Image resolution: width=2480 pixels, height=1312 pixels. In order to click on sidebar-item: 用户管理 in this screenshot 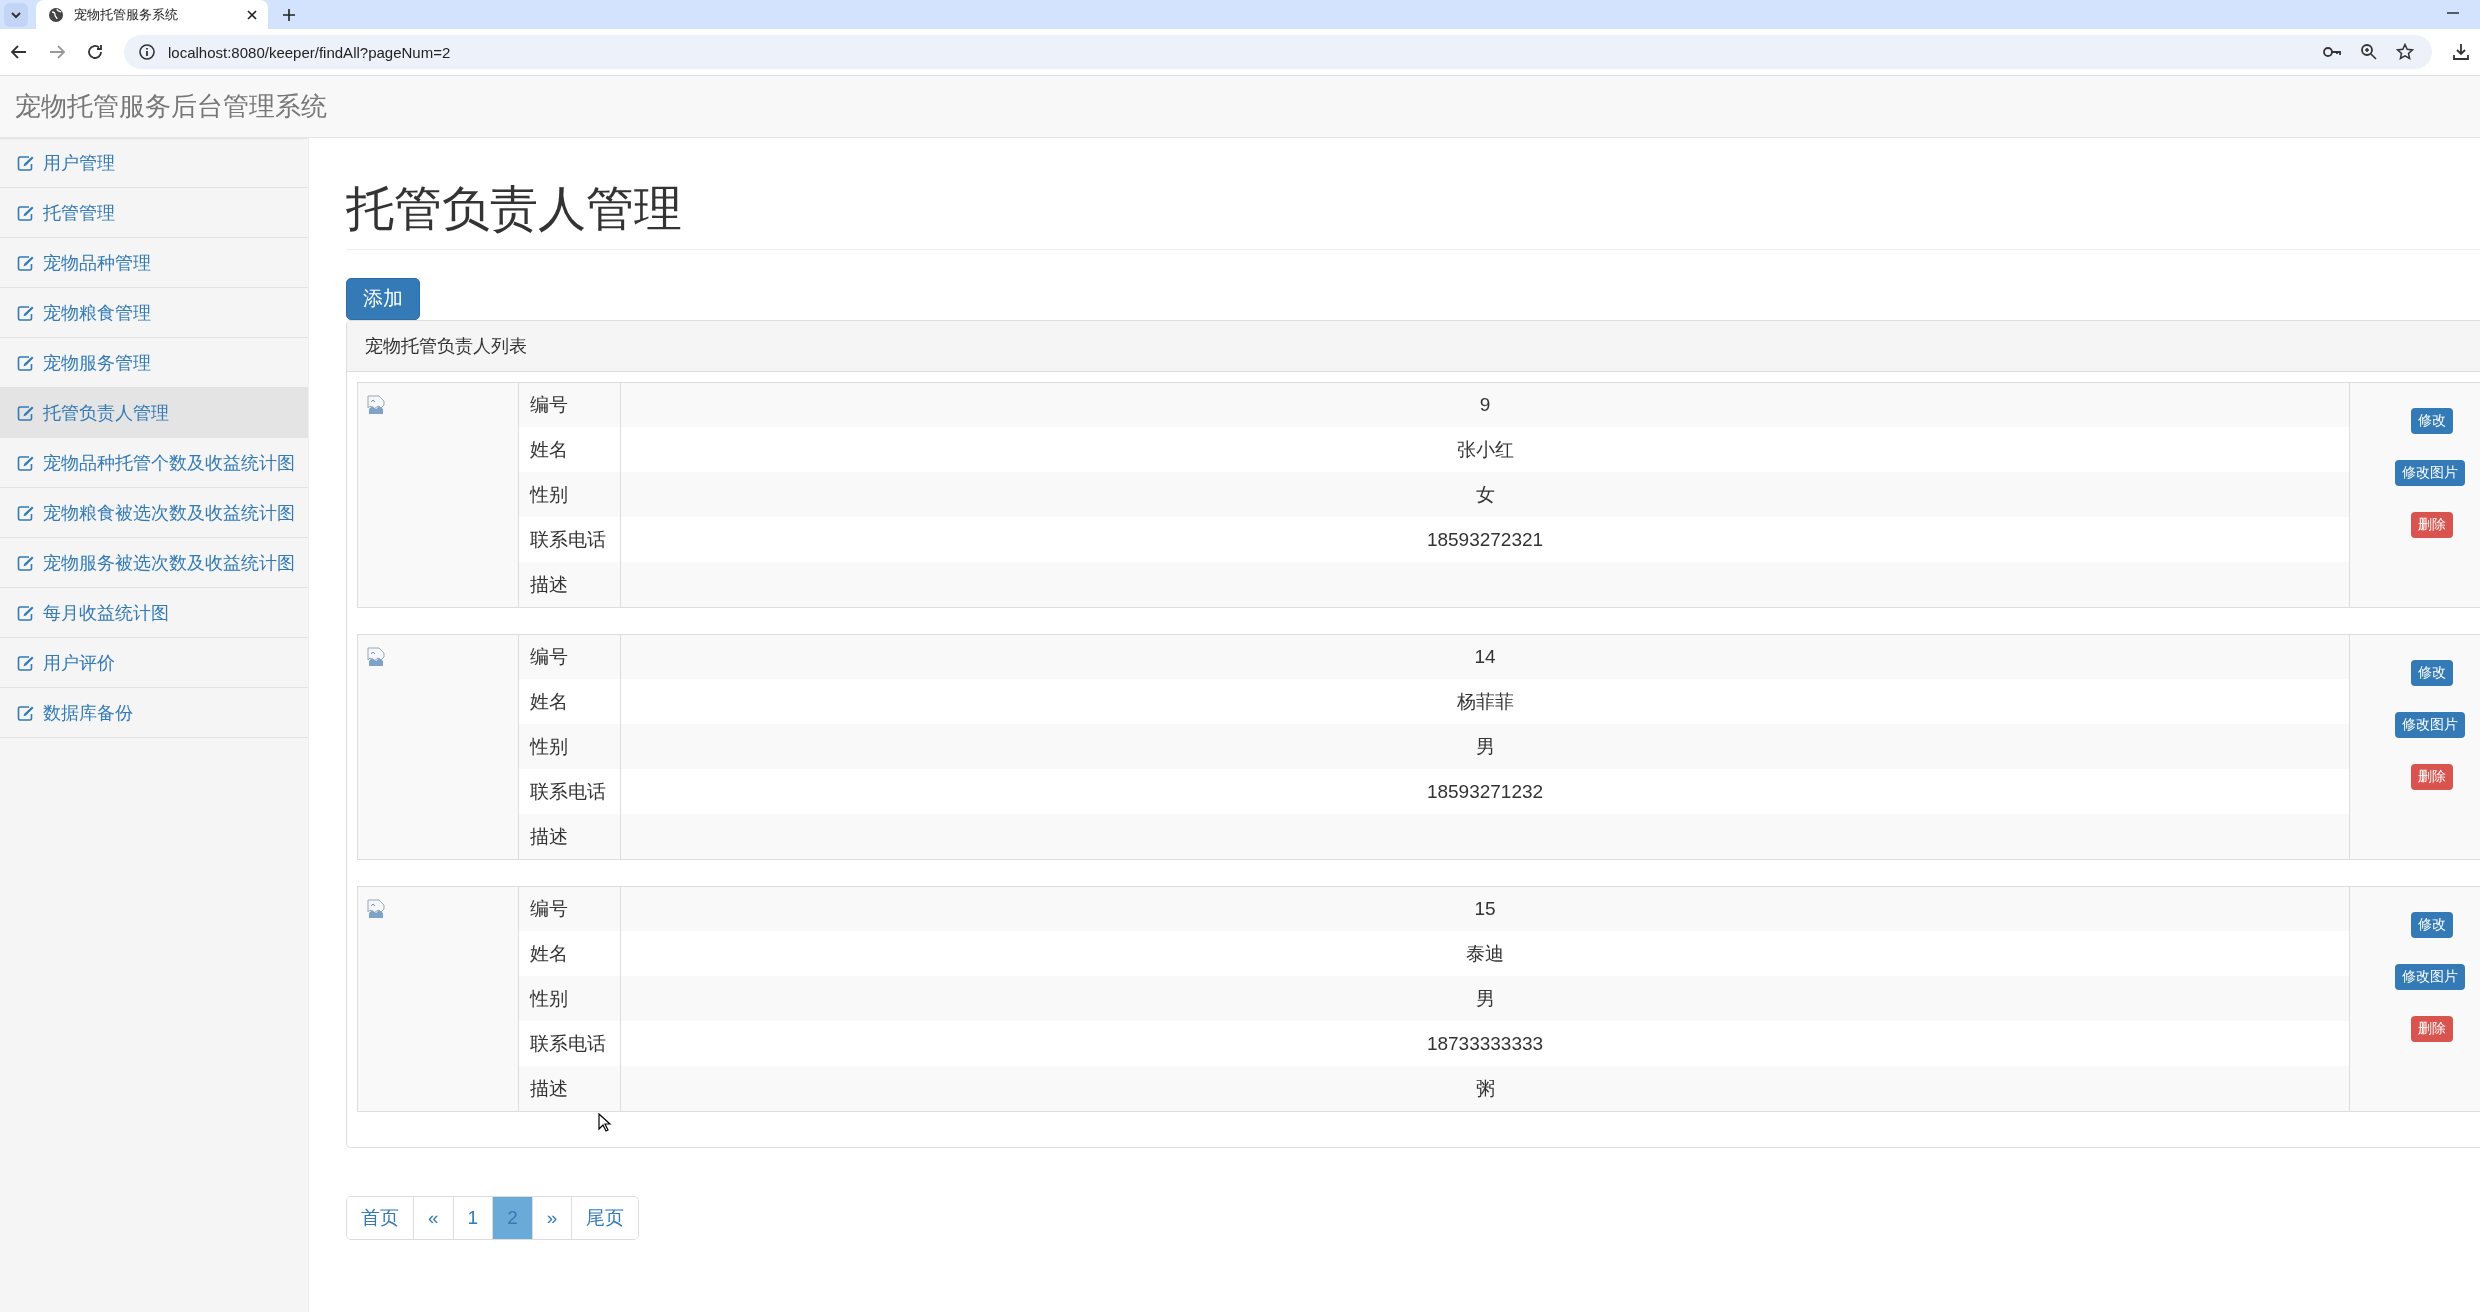, I will do `click(154, 163)`.